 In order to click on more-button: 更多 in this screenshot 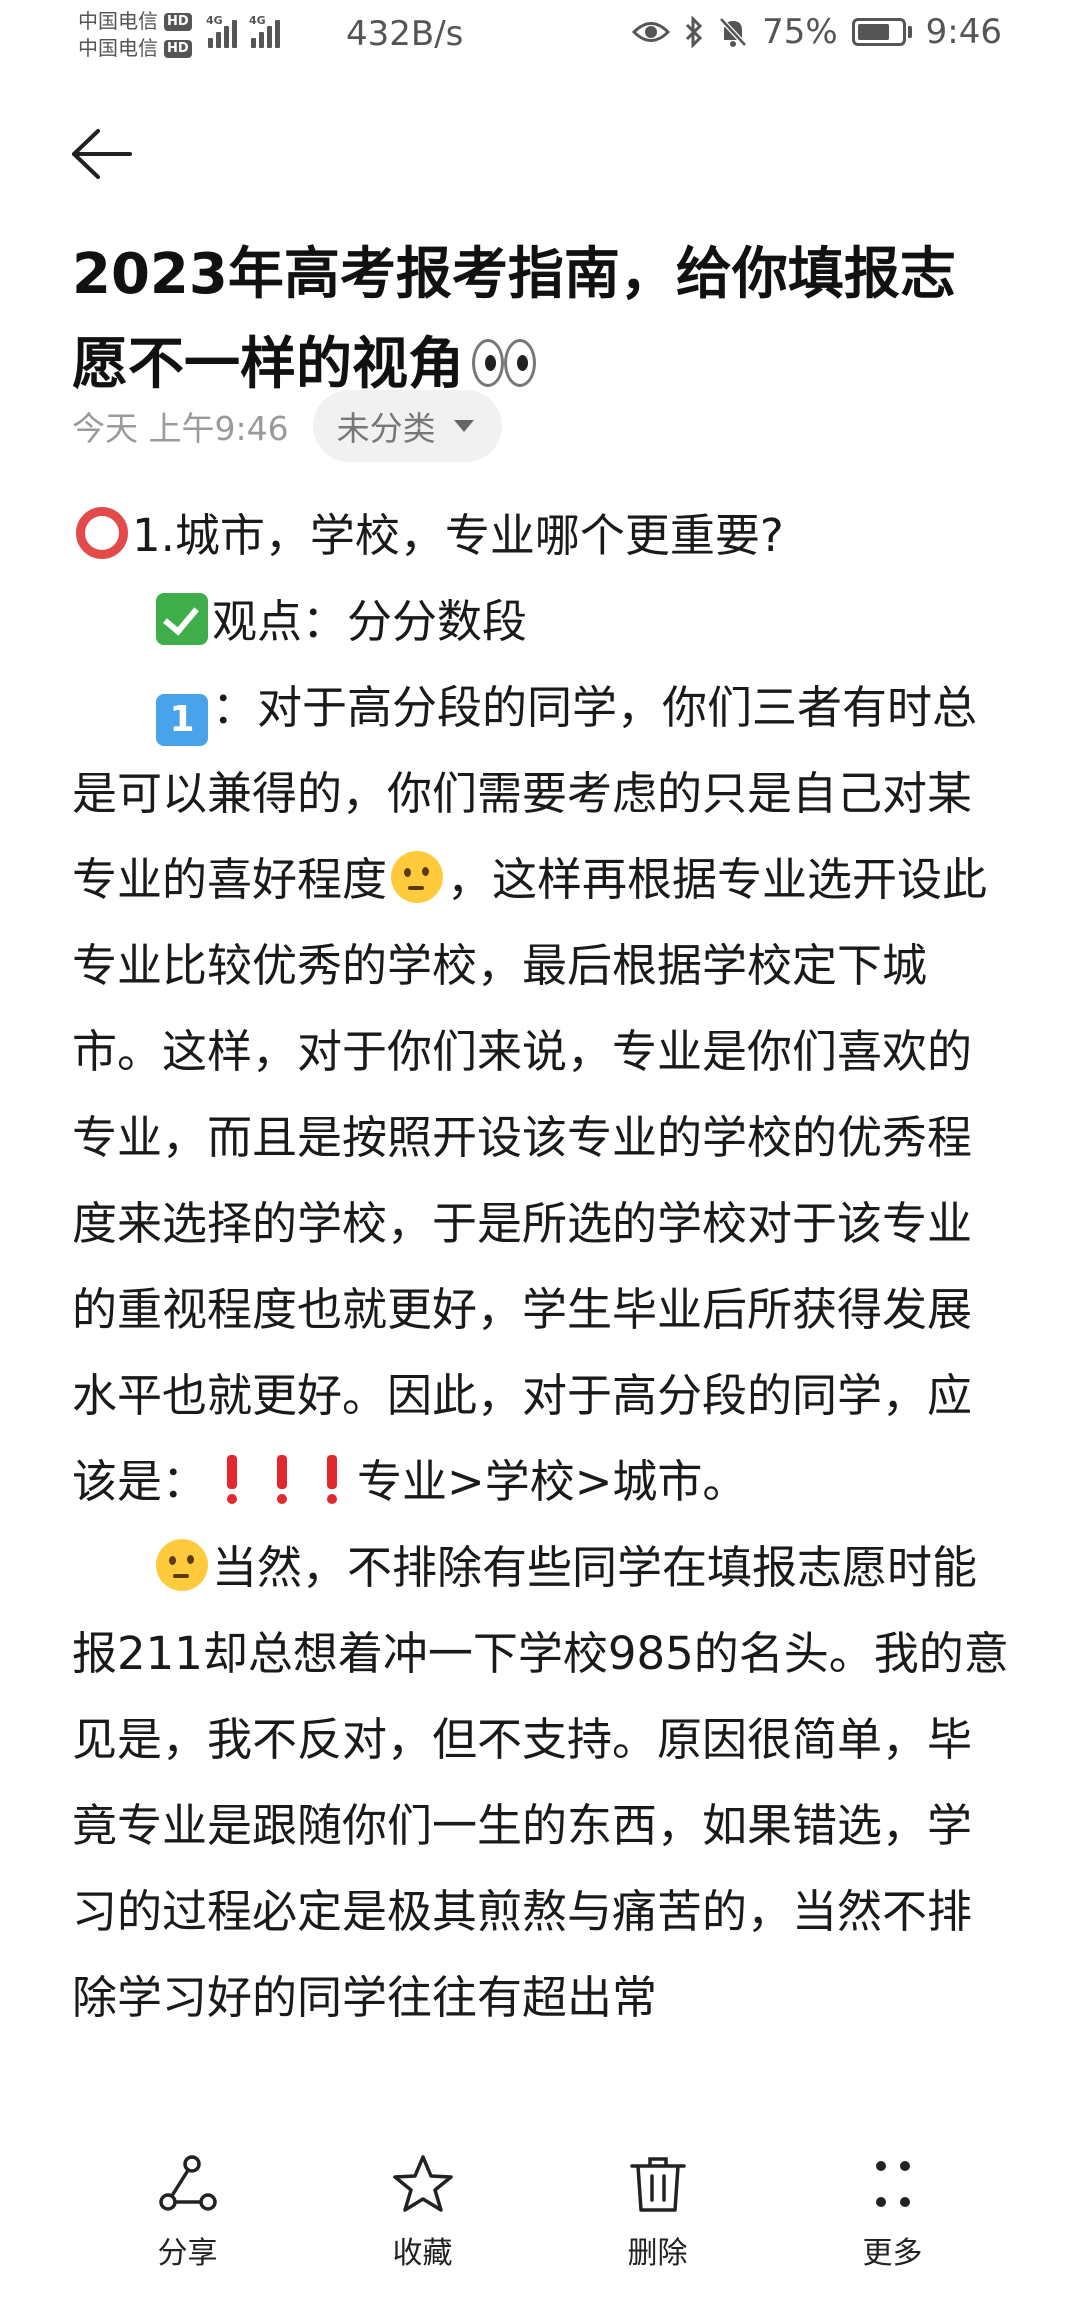, I will do `click(893, 2218)`.